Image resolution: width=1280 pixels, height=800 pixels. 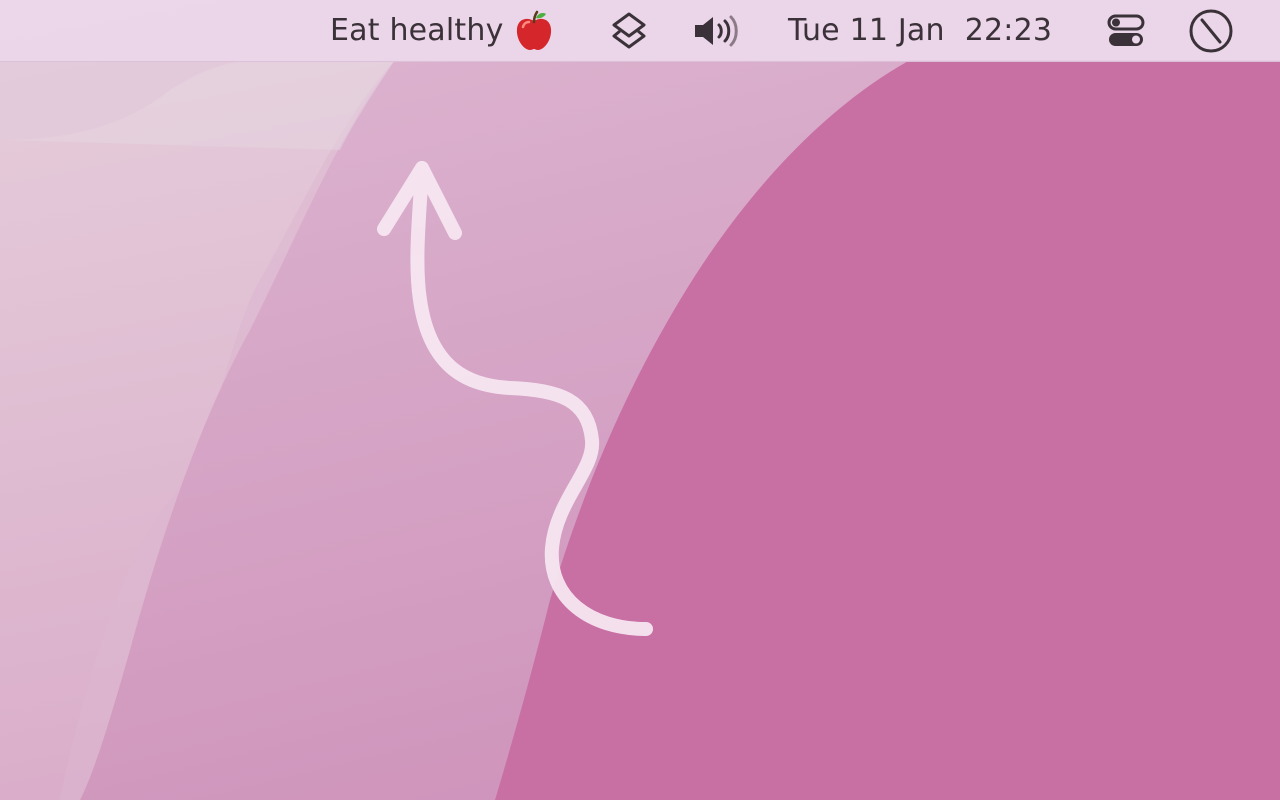 What do you see at coordinates (718, 30) in the screenshot?
I see `speaker-volume-icon` at bounding box center [718, 30].